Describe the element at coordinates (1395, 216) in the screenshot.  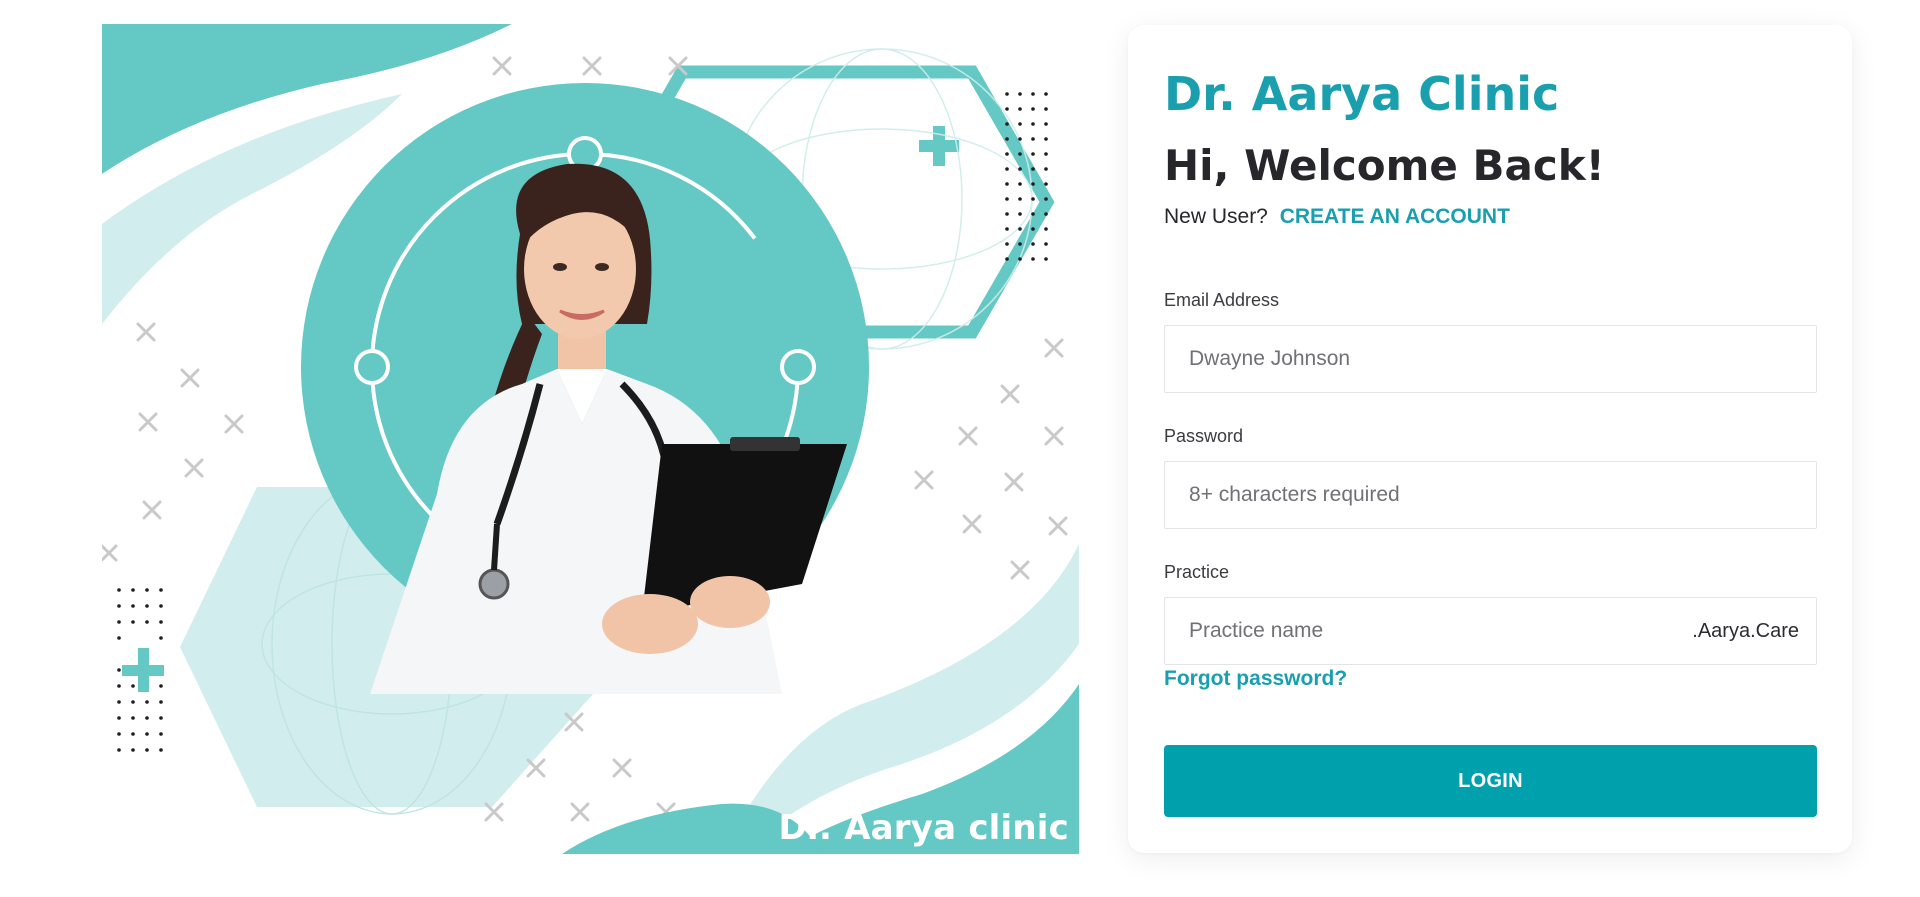
I see `create-account-link: CREATE AN ACCOUNT` at that location.